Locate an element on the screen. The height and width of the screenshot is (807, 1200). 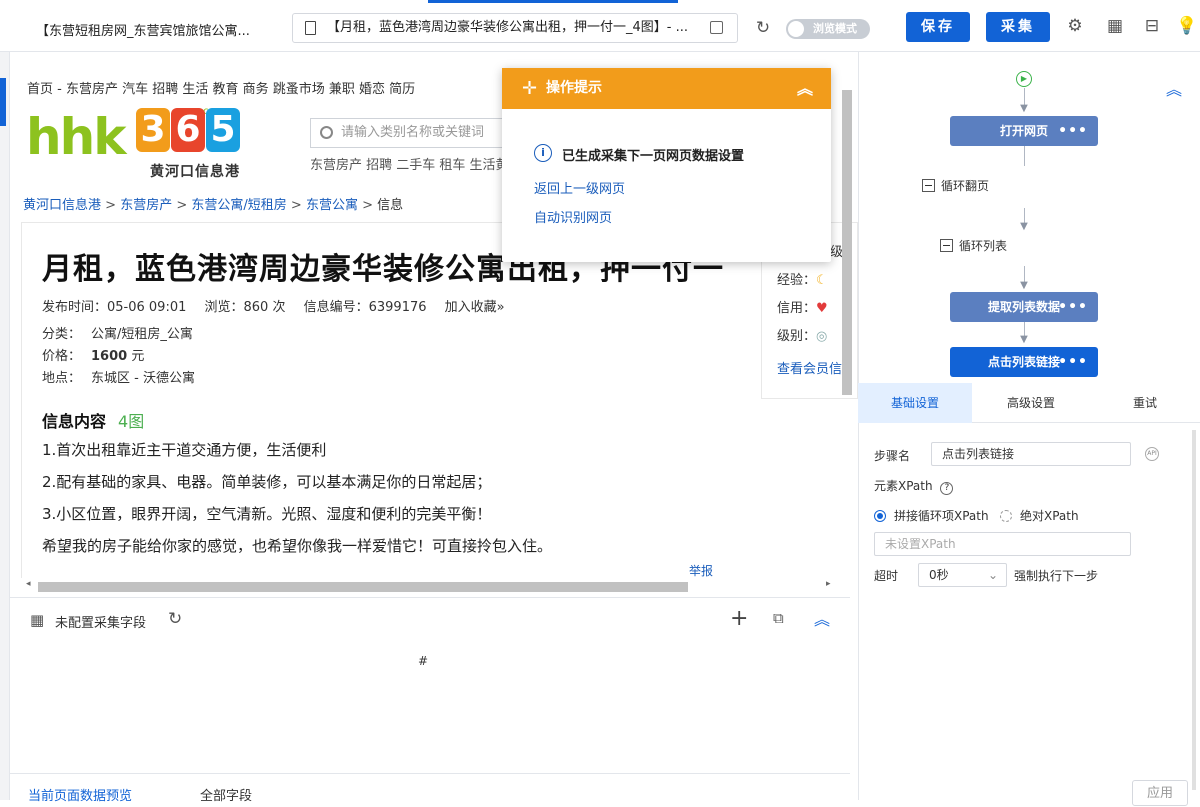
breadcrumb-current: 信息 is located at coordinates (390, 205).